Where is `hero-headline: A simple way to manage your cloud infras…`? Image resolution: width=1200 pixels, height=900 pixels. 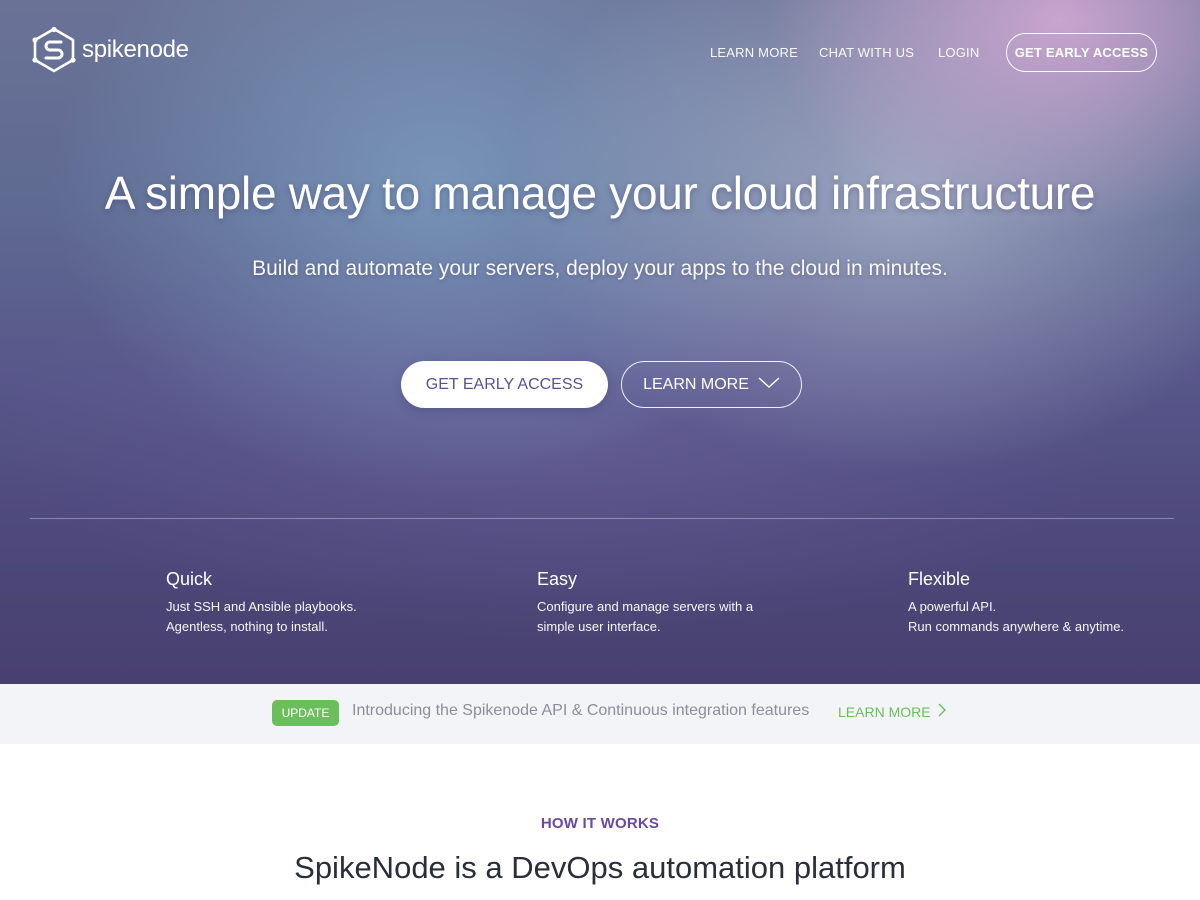
hero-headline: A simple way to manage your cloud infras… is located at coordinates (600, 193).